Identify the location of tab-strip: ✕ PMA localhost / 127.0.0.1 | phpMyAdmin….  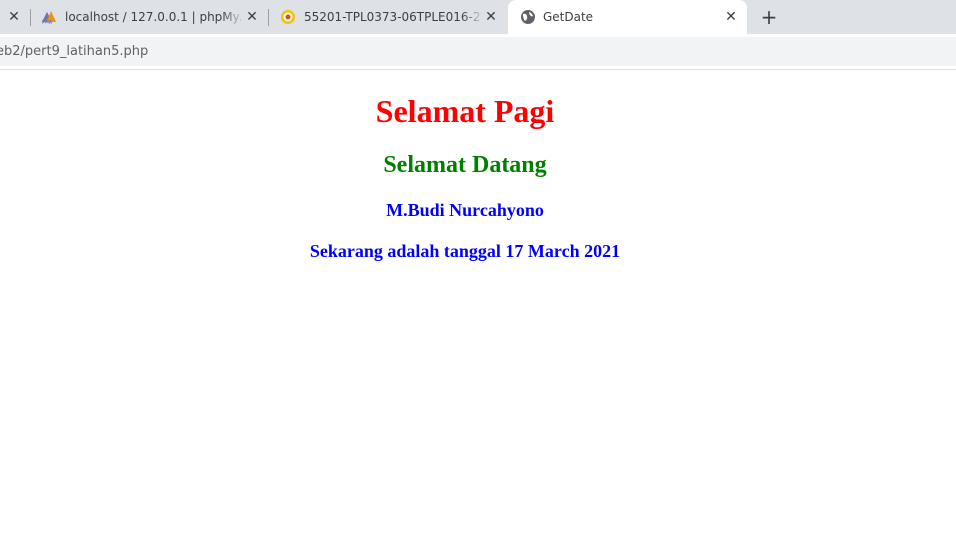
(478, 17).